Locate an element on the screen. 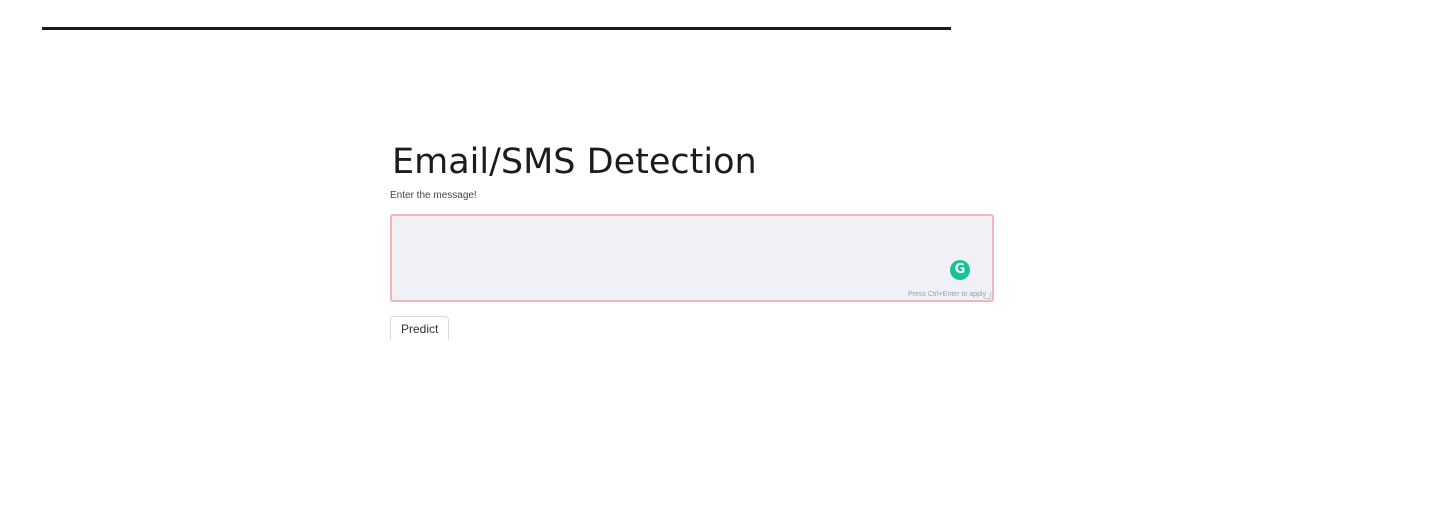  message-input is located at coordinates (692, 258).